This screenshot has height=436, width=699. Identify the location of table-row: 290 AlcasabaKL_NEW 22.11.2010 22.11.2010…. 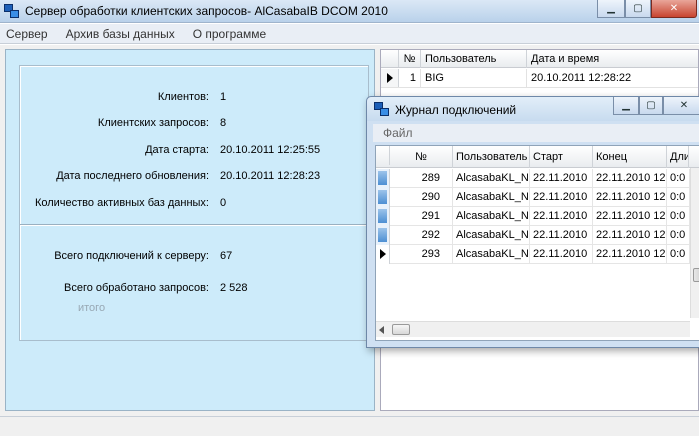
(533, 197).